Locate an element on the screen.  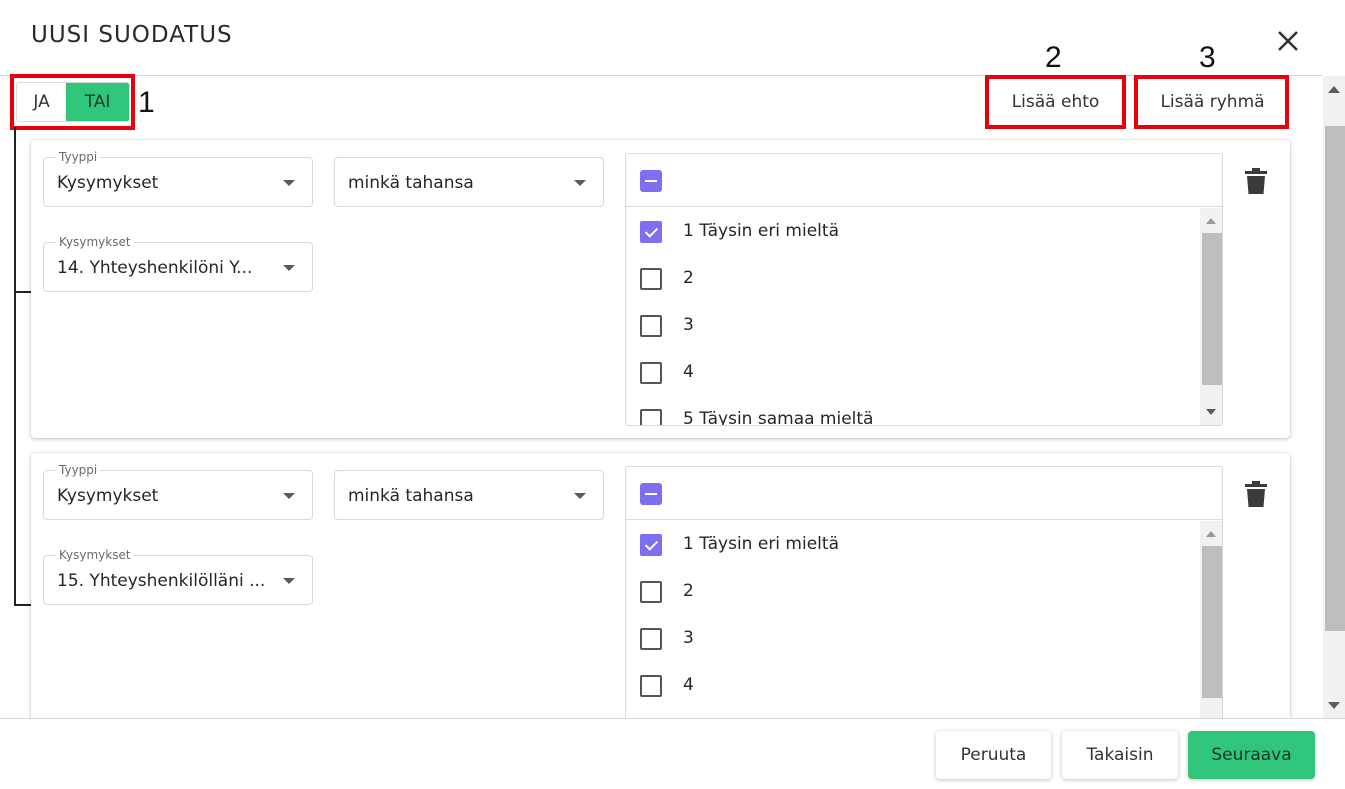
annotation-number-1: 1 is located at coordinates (146, 102).